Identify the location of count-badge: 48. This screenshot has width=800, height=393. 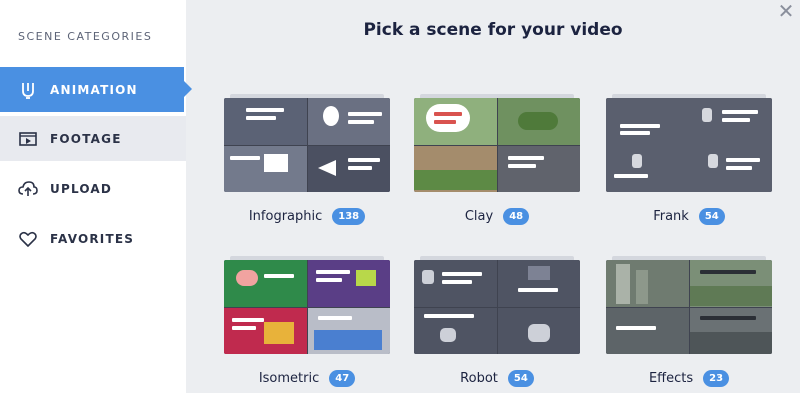
(516, 216).